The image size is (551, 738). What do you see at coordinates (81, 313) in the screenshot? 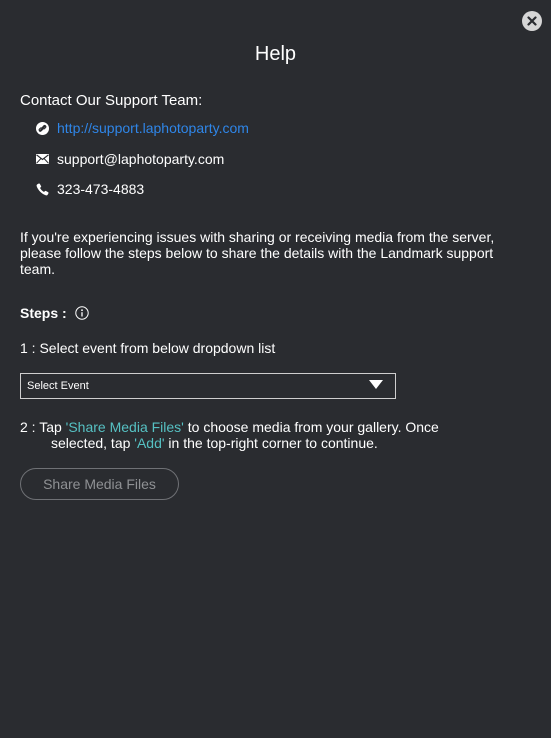
I see `info-icon` at bounding box center [81, 313].